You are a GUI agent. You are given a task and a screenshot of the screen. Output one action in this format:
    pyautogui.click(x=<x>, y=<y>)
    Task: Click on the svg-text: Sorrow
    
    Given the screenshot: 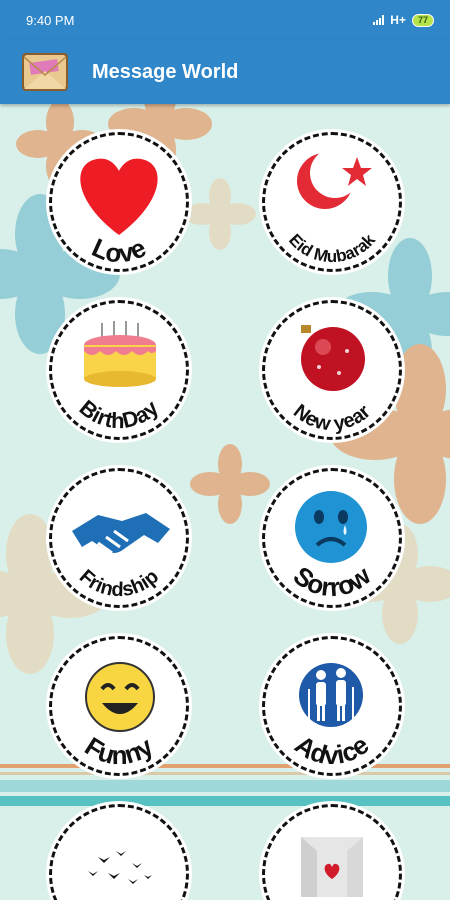 What is the action you would take?
    pyautogui.click(x=332, y=581)
    